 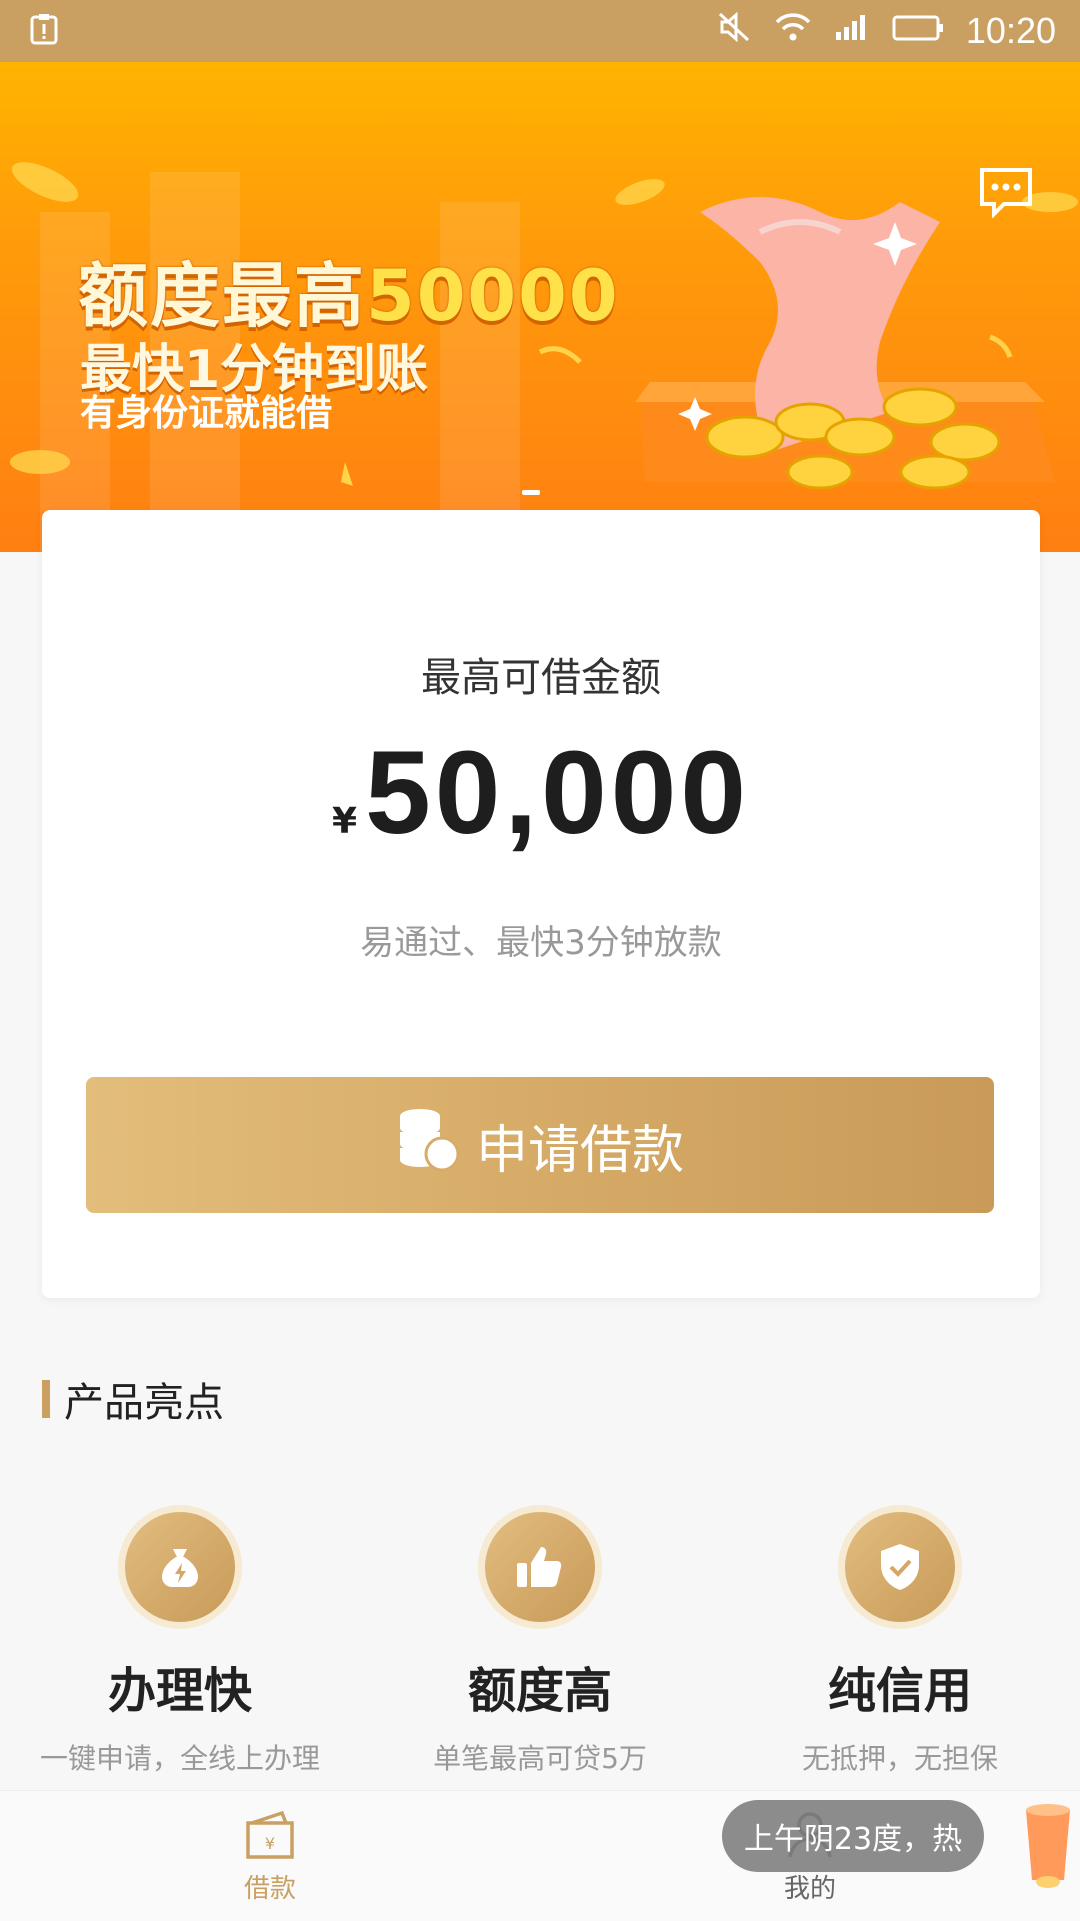 I want to click on alert-notification-icon, so click(x=44, y=31).